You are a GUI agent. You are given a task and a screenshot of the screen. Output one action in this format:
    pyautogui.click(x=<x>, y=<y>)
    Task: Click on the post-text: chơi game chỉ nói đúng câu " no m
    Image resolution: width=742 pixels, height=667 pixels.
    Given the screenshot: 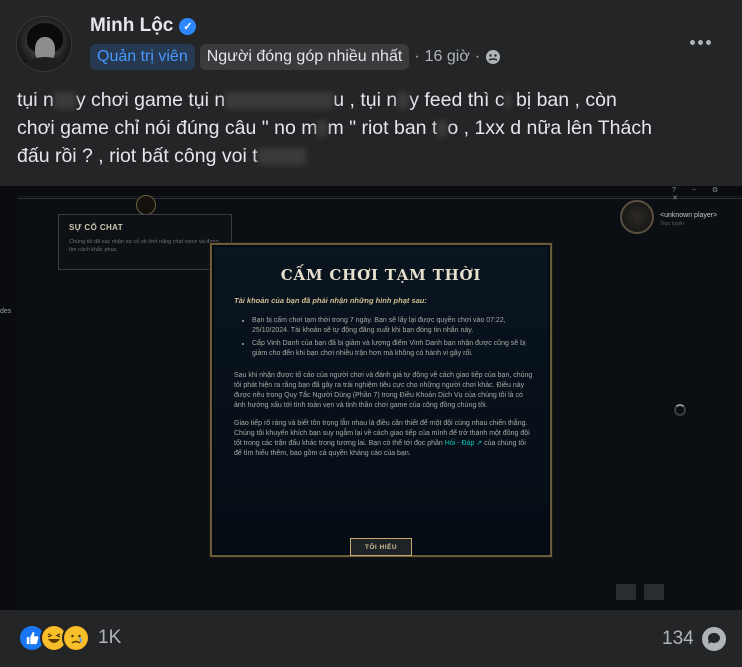 What is the action you would take?
    pyautogui.click(x=167, y=128)
    